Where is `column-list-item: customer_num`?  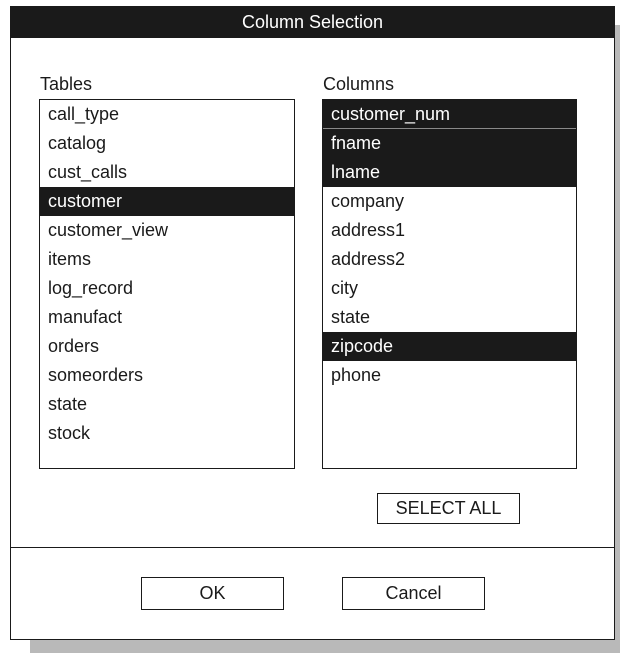 column-list-item: customer_num is located at coordinates (449, 114).